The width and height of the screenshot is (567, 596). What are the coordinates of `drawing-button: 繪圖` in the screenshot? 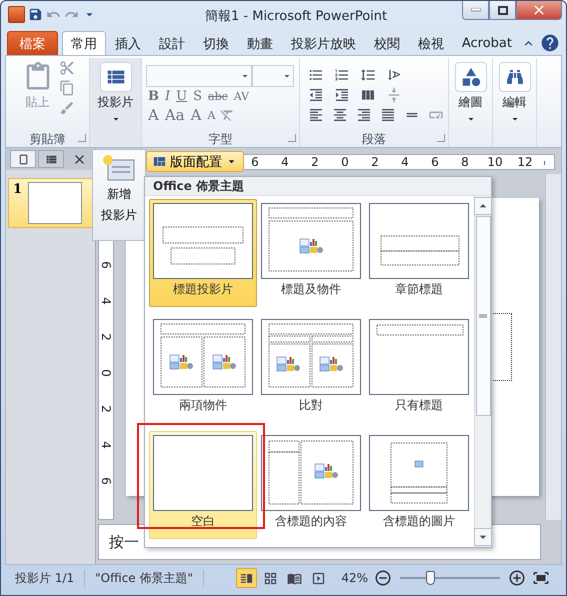 It's located at (470, 102).